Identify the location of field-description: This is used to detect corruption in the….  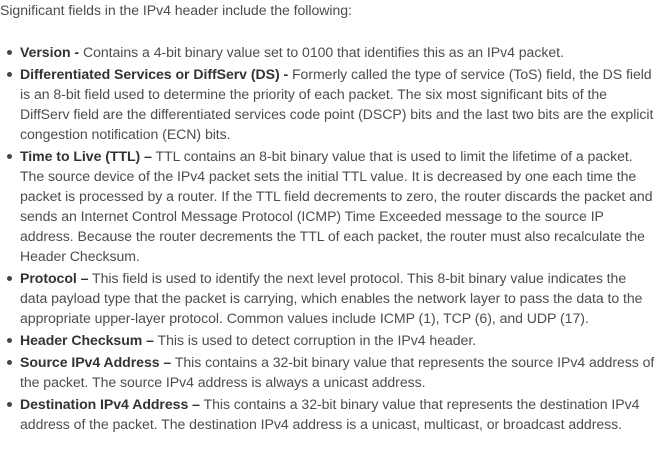
(317, 340).